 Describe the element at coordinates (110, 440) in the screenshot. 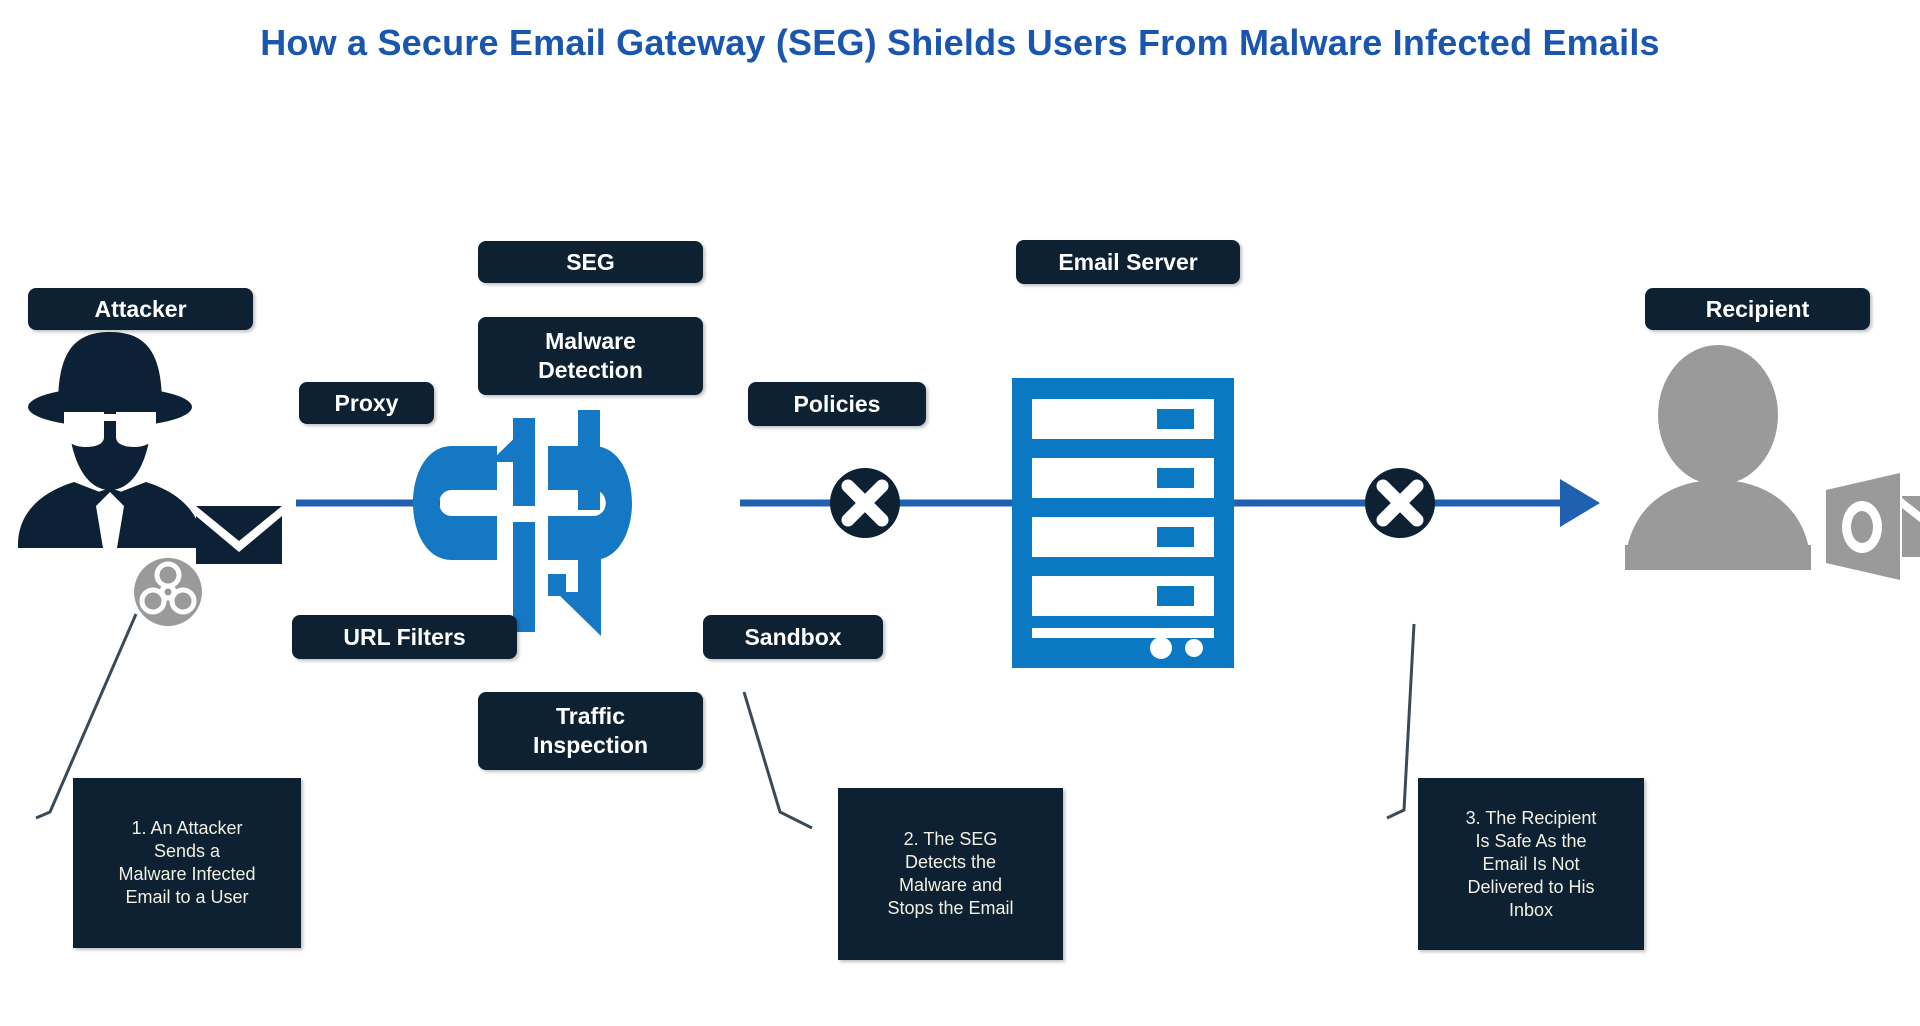

I see `spy-attacker-icon` at that location.